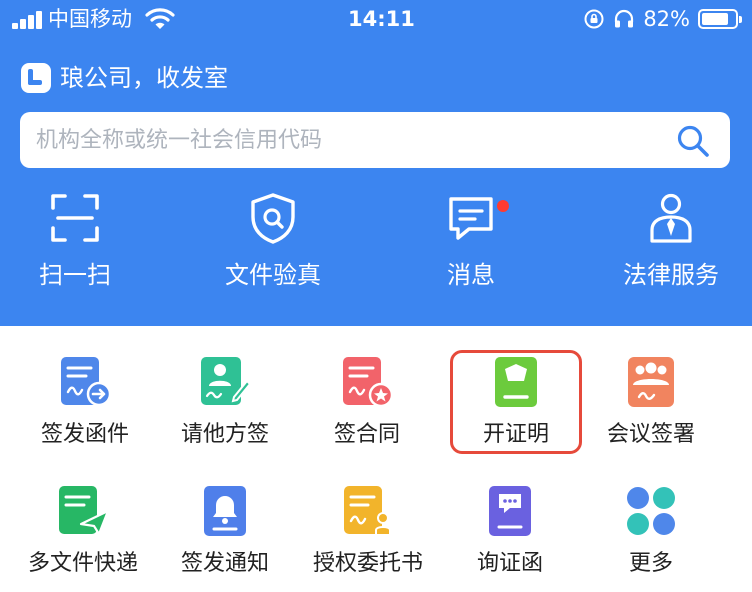 This screenshot has width=752, height=592. What do you see at coordinates (82, 563) in the screenshot?
I see `multi-file-send-label: 多文件快递` at bounding box center [82, 563].